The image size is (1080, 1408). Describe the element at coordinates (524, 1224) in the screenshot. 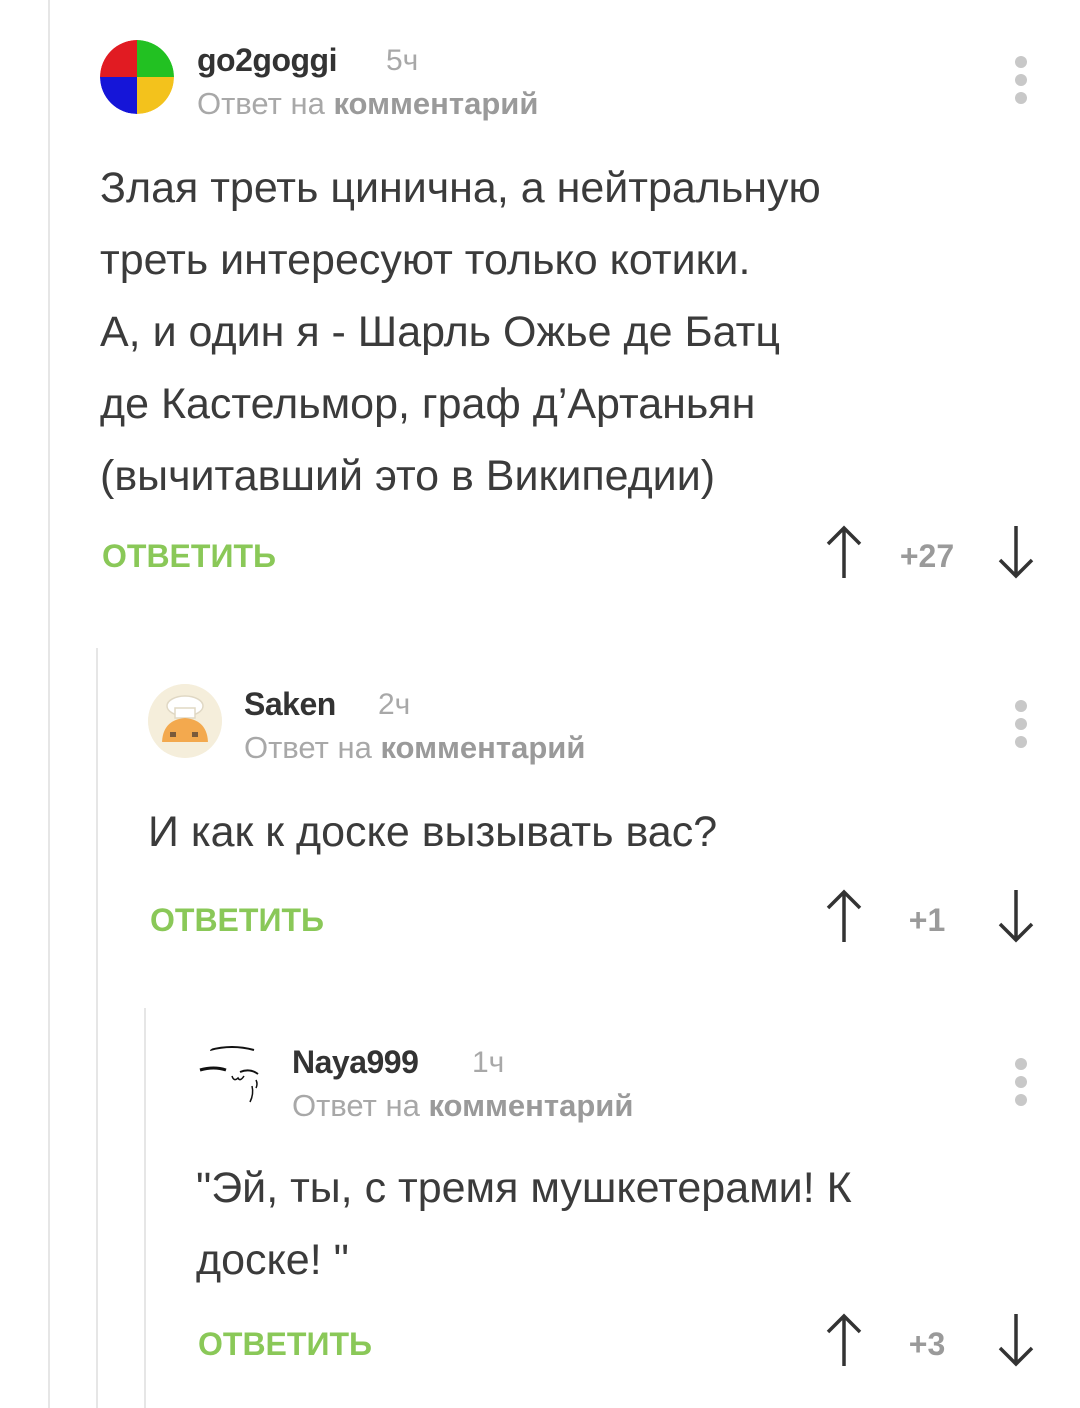

I see `comment-text: "Эй, ты, с тремя мушкетерами! К доске! "` at that location.